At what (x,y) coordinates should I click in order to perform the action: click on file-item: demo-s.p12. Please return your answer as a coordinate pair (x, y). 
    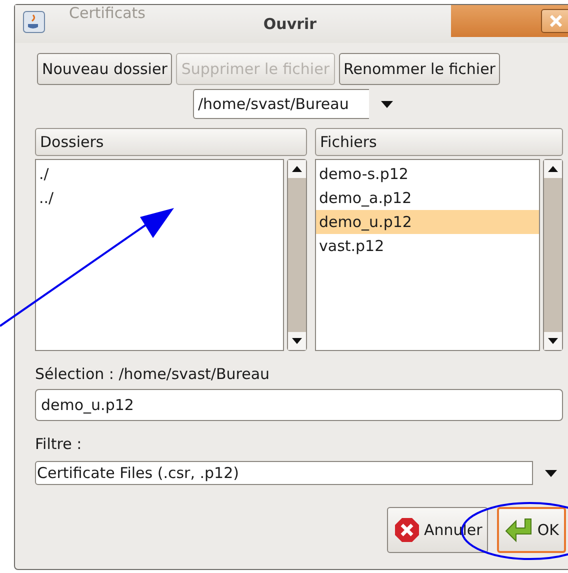
    Looking at the image, I should click on (427, 174).